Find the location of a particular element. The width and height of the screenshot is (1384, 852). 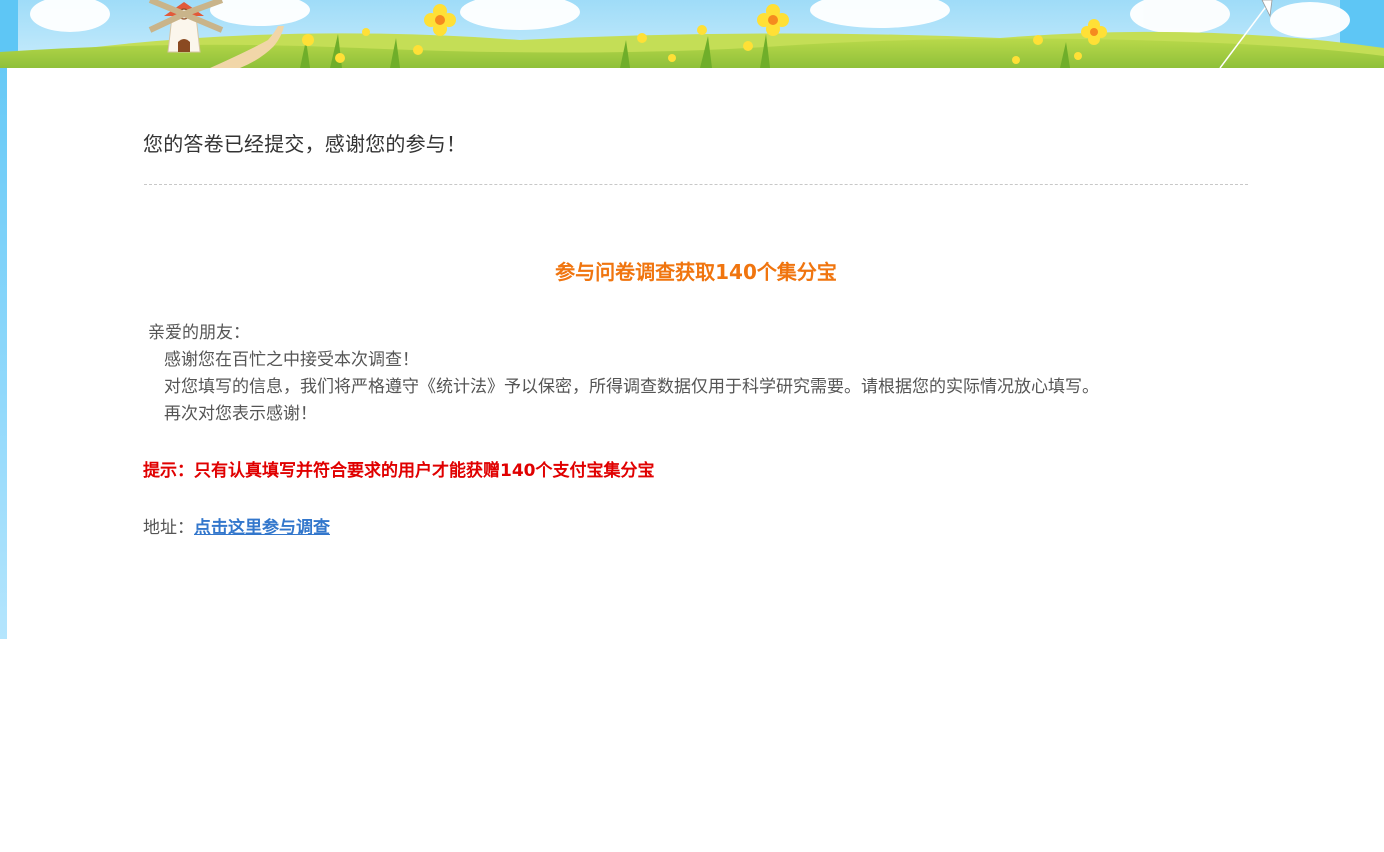

letter-line-3: 再次对您表示感谢！ is located at coordinates (240, 414).